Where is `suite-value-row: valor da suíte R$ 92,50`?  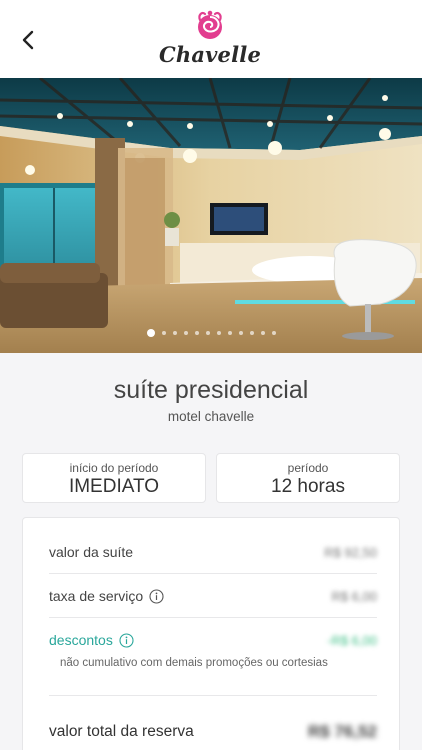
suite-value-row: valor da suíte R$ 92,50 is located at coordinates (213, 552).